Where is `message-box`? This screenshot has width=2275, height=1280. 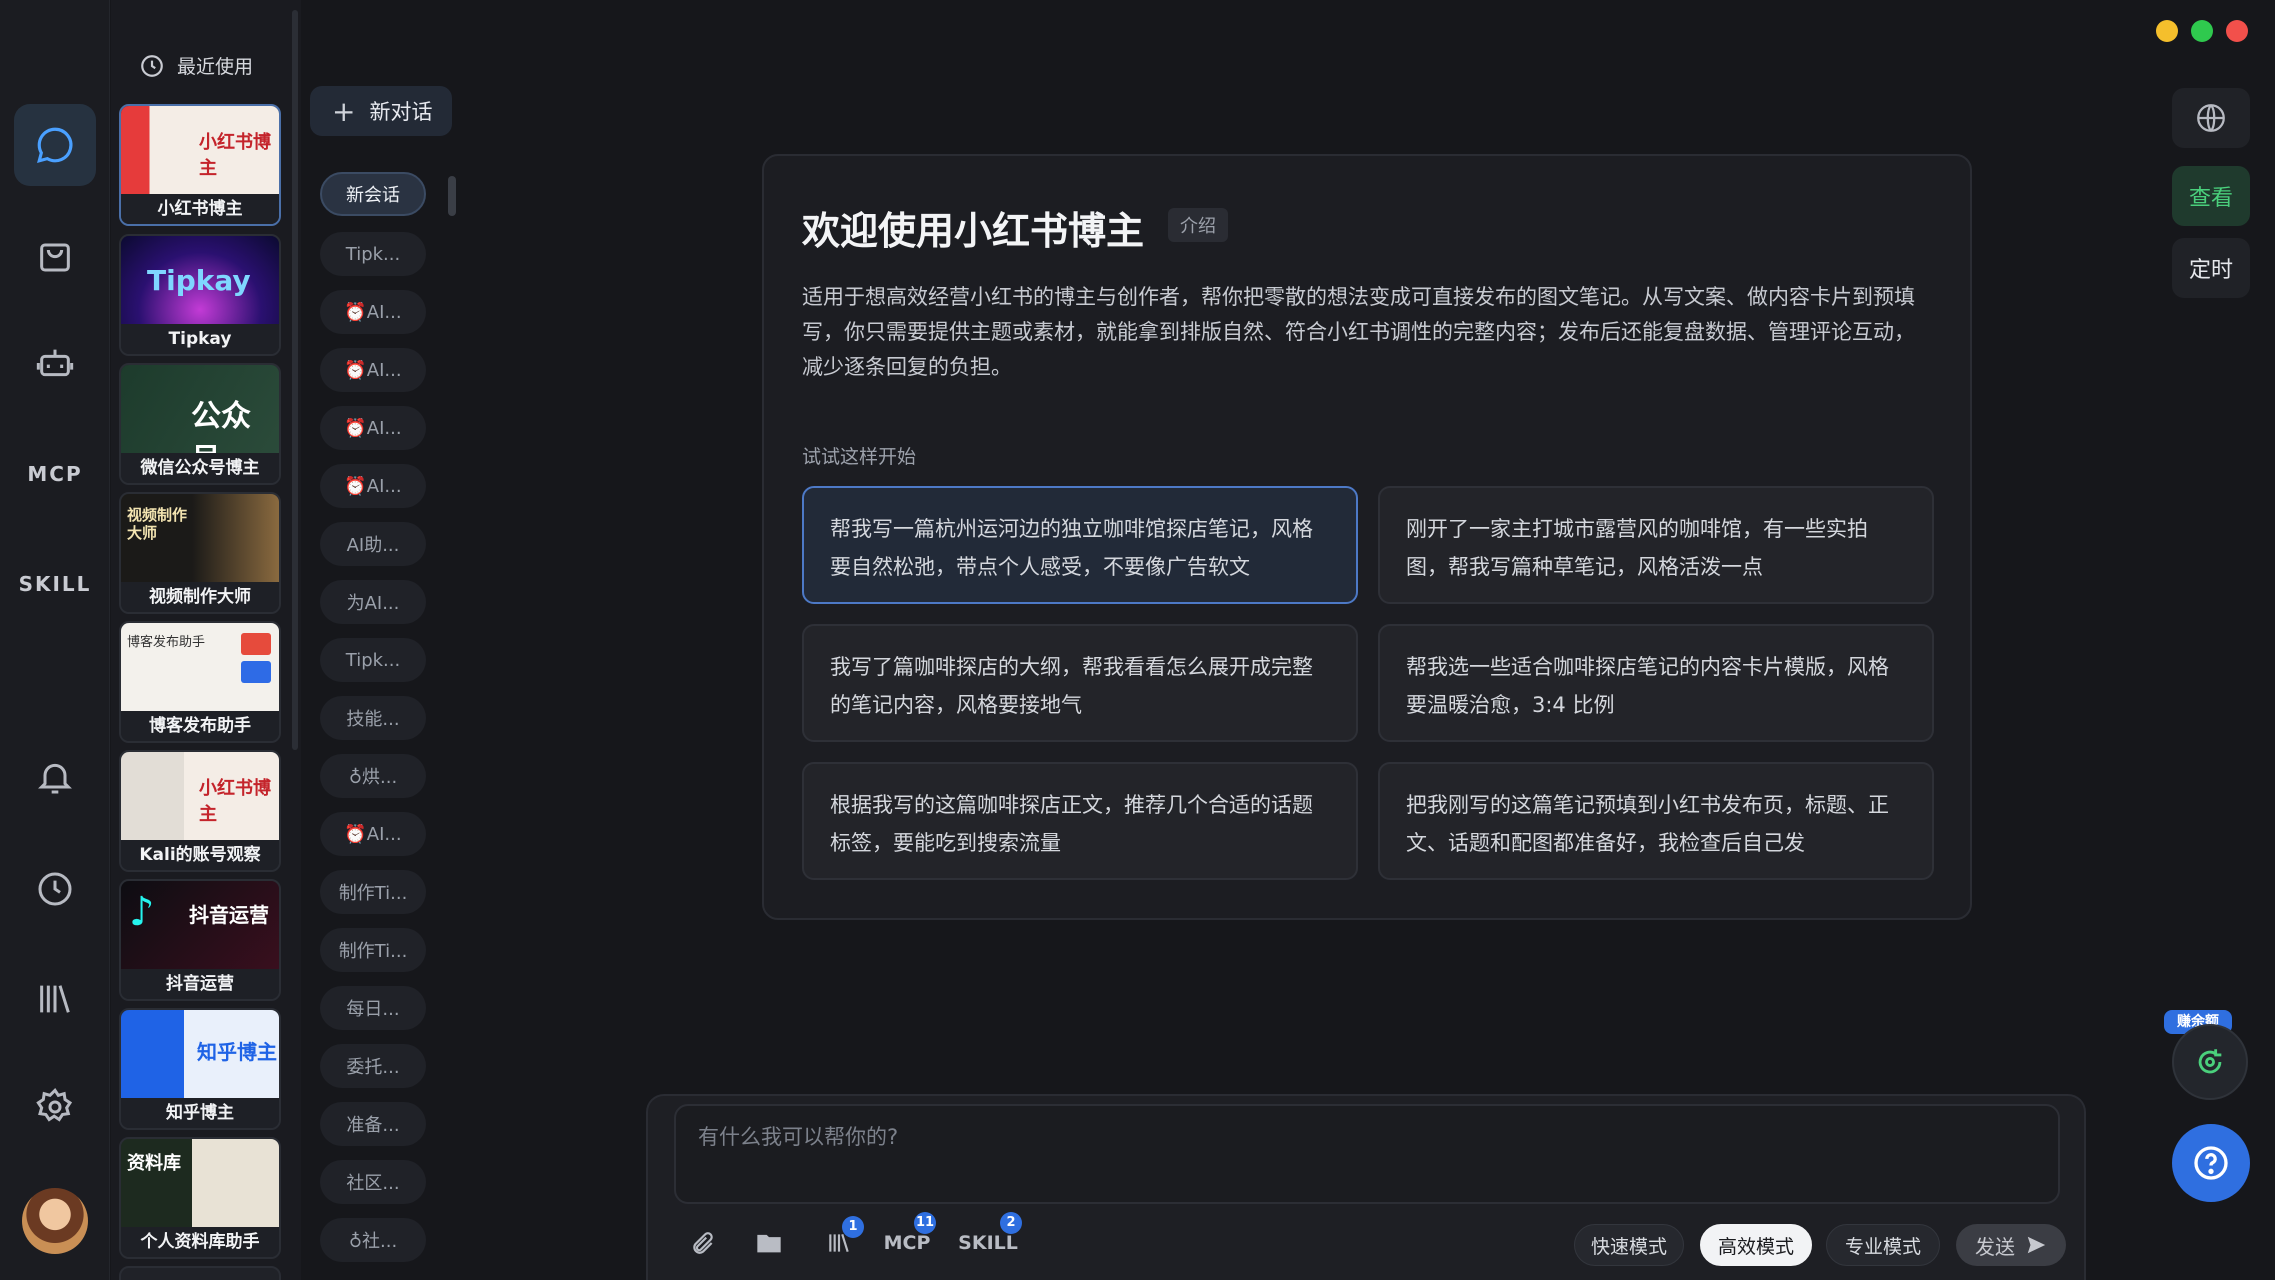
message-box is located at coordinates (1367, 1154).